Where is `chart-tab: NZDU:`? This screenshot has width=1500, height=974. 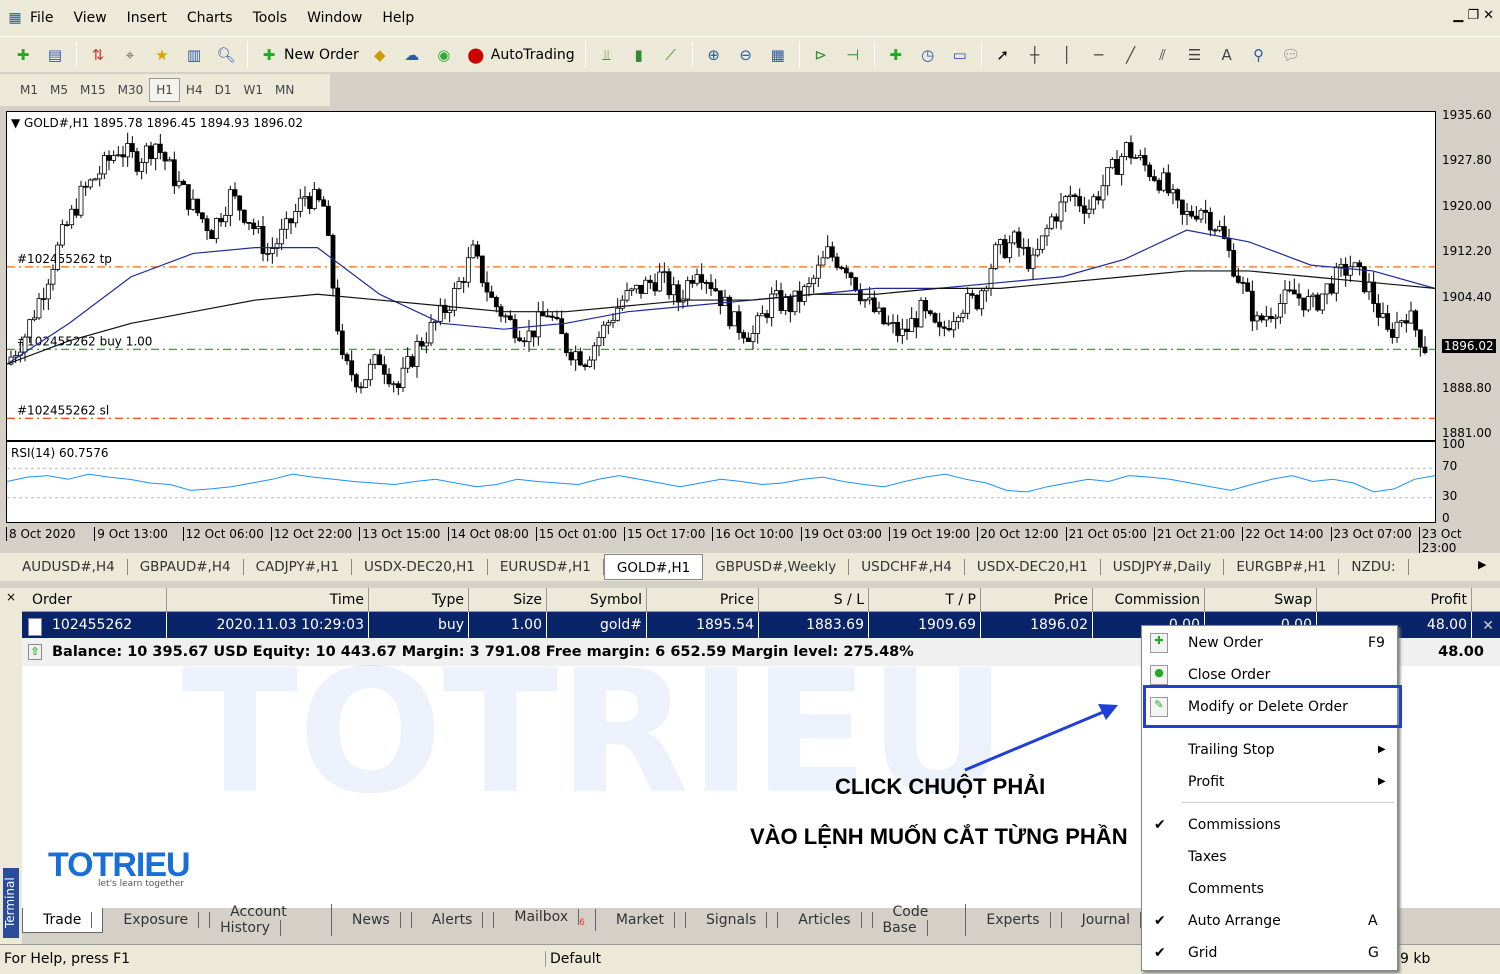
chart-tab: NZDU: is located at coordinates (1374, 567).